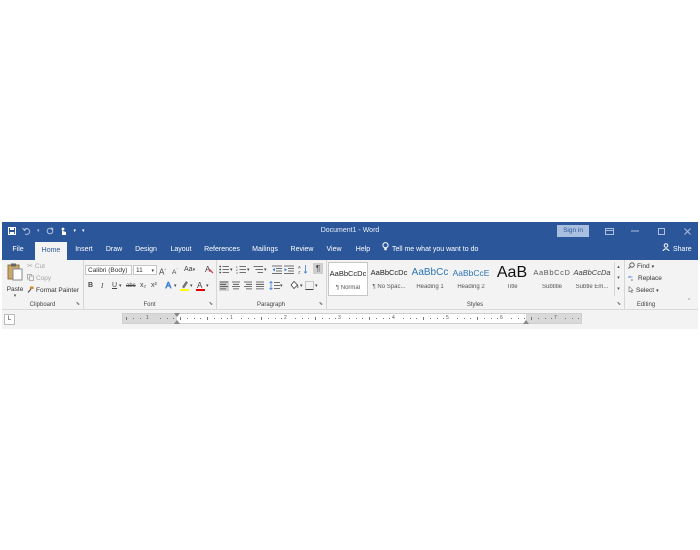  Describe the element at coordinates (231, 318) in the screenshot. I see `ruler-number: 1` at that location.